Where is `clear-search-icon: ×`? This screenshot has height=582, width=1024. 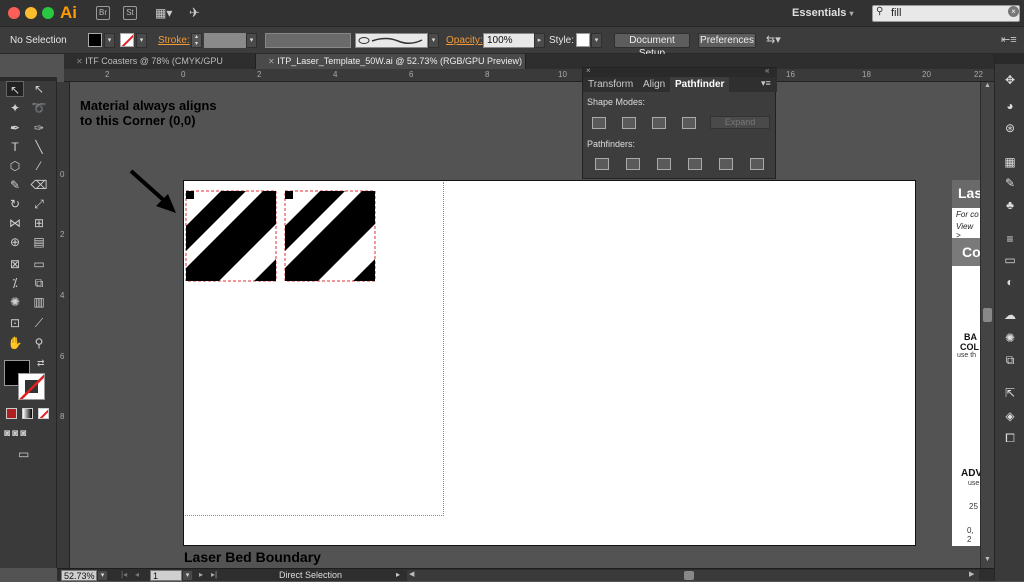 clear-search-icon: × is located at coordinates (1013, 11).